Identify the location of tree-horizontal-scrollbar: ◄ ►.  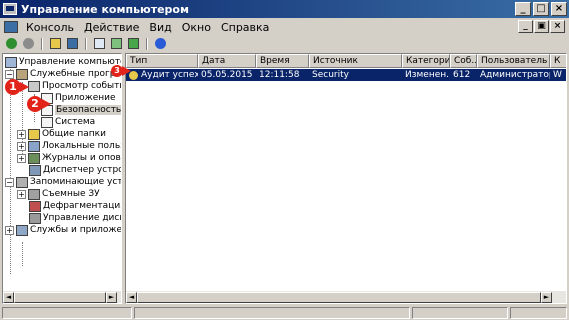
(62, 297).